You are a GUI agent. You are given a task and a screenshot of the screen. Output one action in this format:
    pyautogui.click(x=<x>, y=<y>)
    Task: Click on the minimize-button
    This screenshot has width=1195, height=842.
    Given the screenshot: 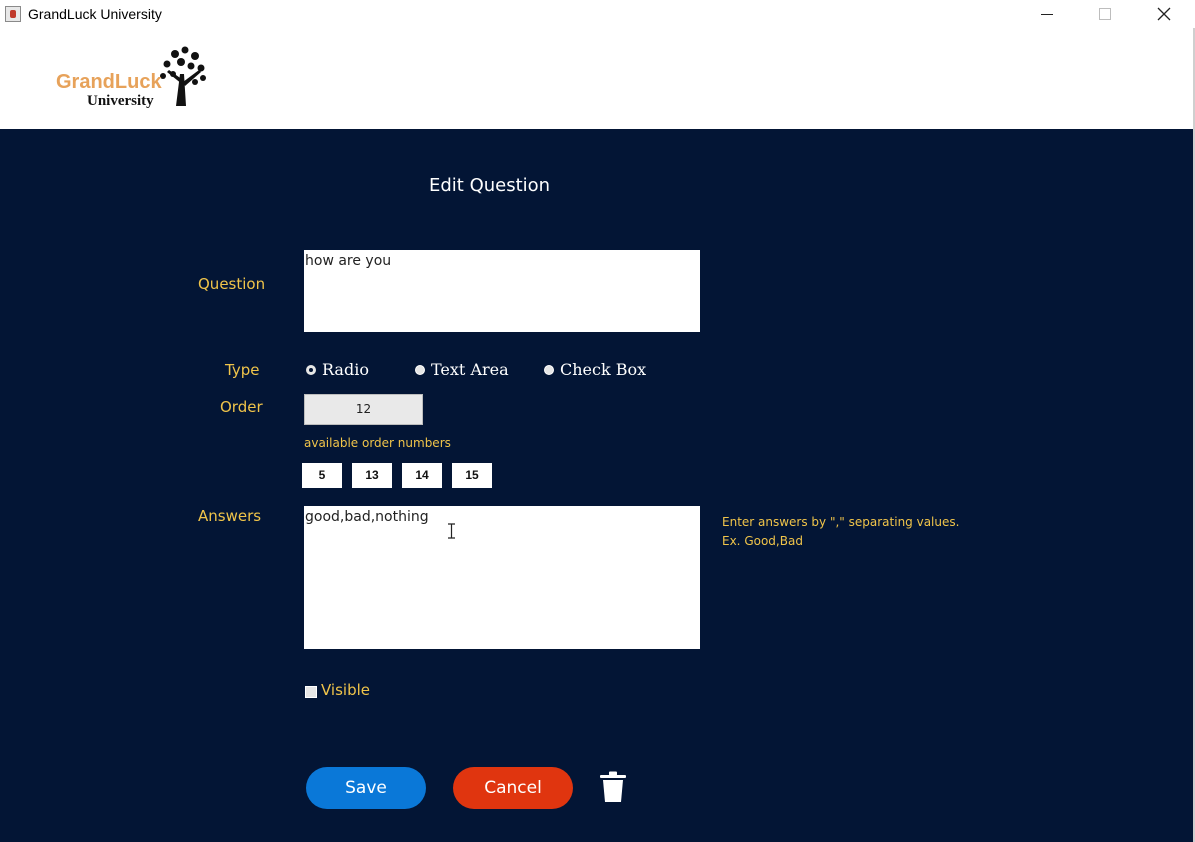 What is the action you would take?
    pyautogui.click(x=1047, y=14)
    